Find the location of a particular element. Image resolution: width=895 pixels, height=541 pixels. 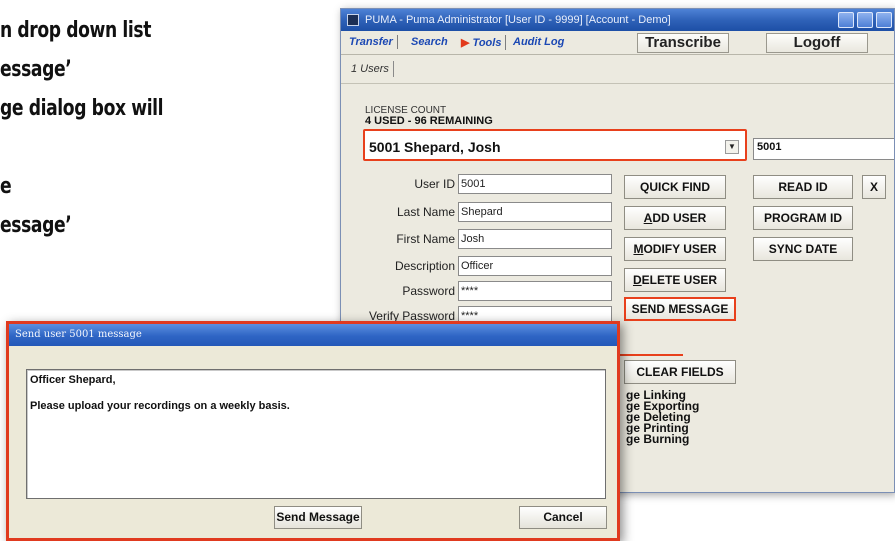

close-icon is located at coordinates (884, 20).